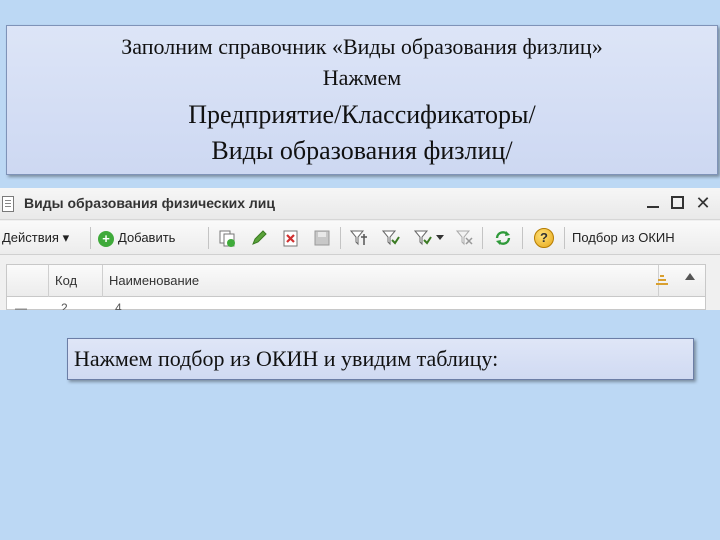 The height and width of the screenshot is (540, 720). What do you see at coordinates (381, 281) in the screenshot?
I see `column-header-name: Наименование` at bounding box center [381, 281].